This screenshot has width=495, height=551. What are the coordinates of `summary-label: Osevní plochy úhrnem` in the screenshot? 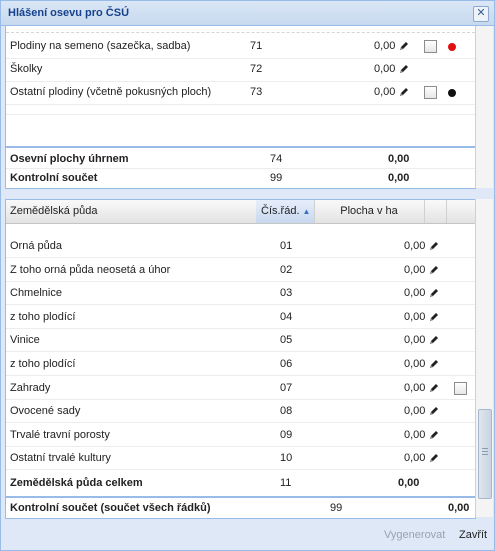 It's located at (69, 159).